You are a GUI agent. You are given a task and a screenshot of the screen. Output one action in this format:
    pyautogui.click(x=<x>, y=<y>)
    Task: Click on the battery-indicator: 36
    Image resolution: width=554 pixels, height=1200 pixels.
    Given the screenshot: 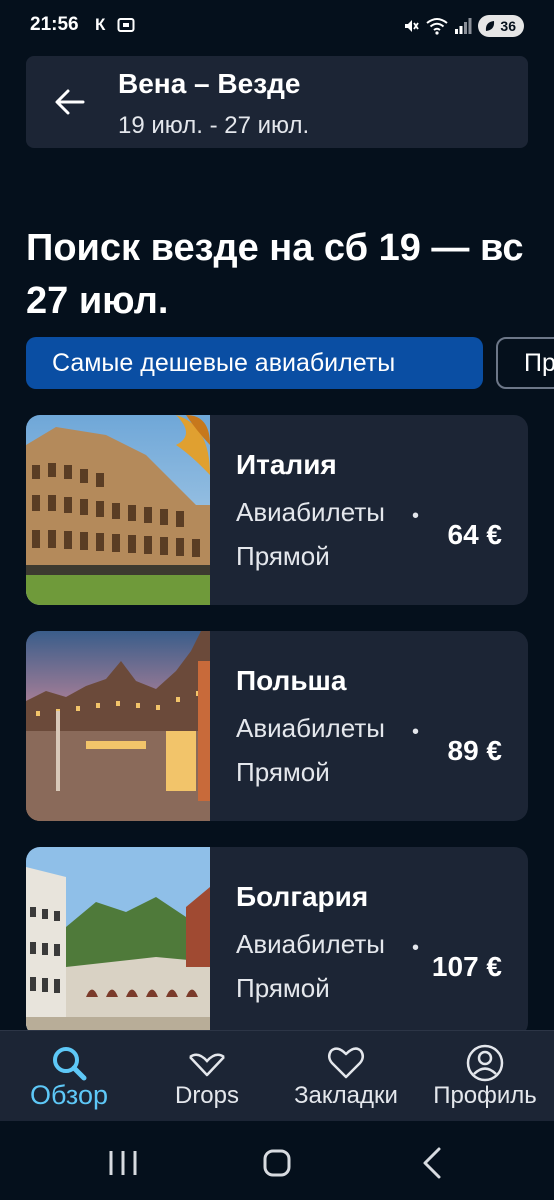 What is the action you would take?
    pyautogui.click(x=501, y=26)
    